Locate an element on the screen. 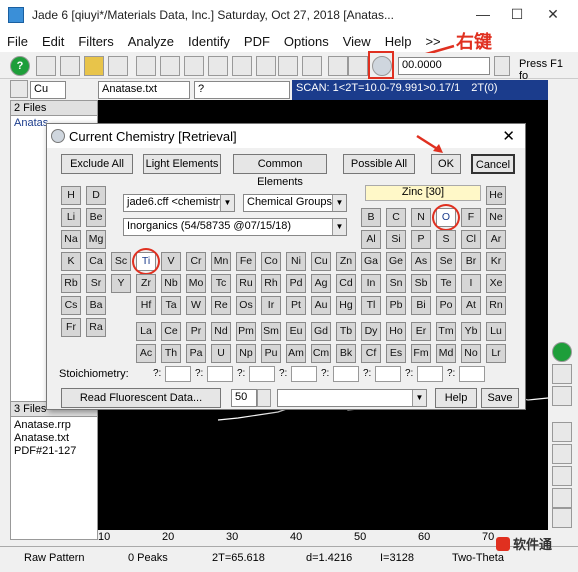 The width and height of the screenshot is (578, 572). element-w: W is located at coordinates (196, 305).